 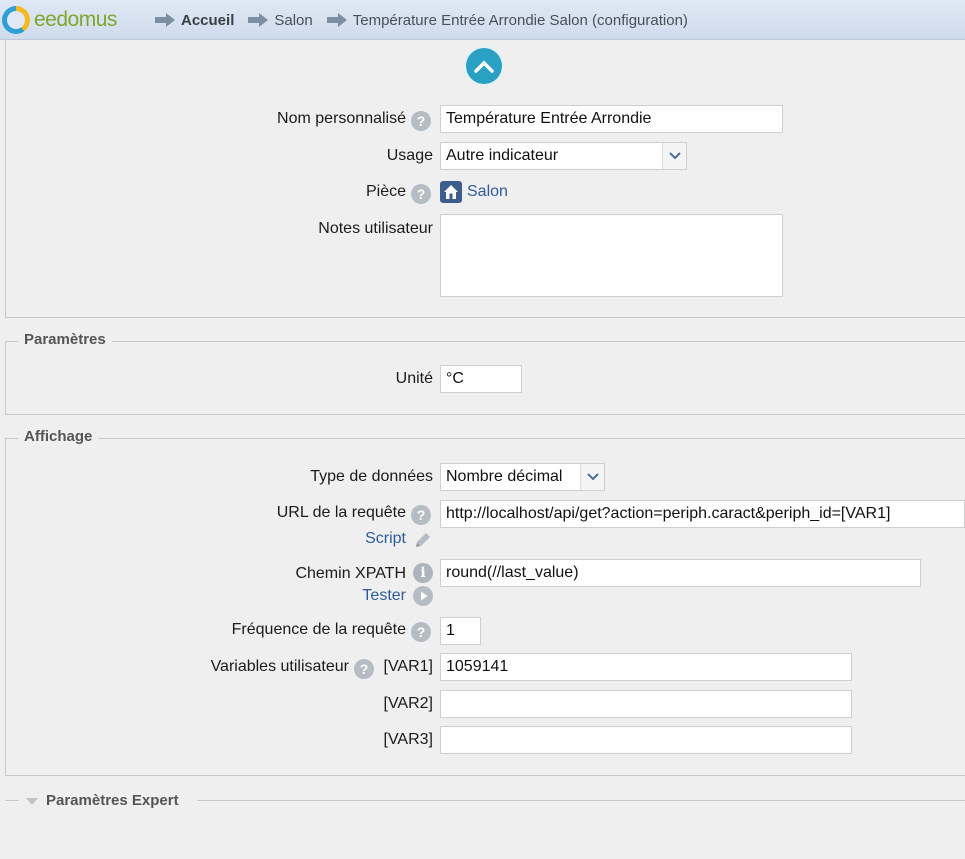 What do you see at coordinates (646, 704) in the screenshot?
I see `var2-input` at bounding box center [646, 704].